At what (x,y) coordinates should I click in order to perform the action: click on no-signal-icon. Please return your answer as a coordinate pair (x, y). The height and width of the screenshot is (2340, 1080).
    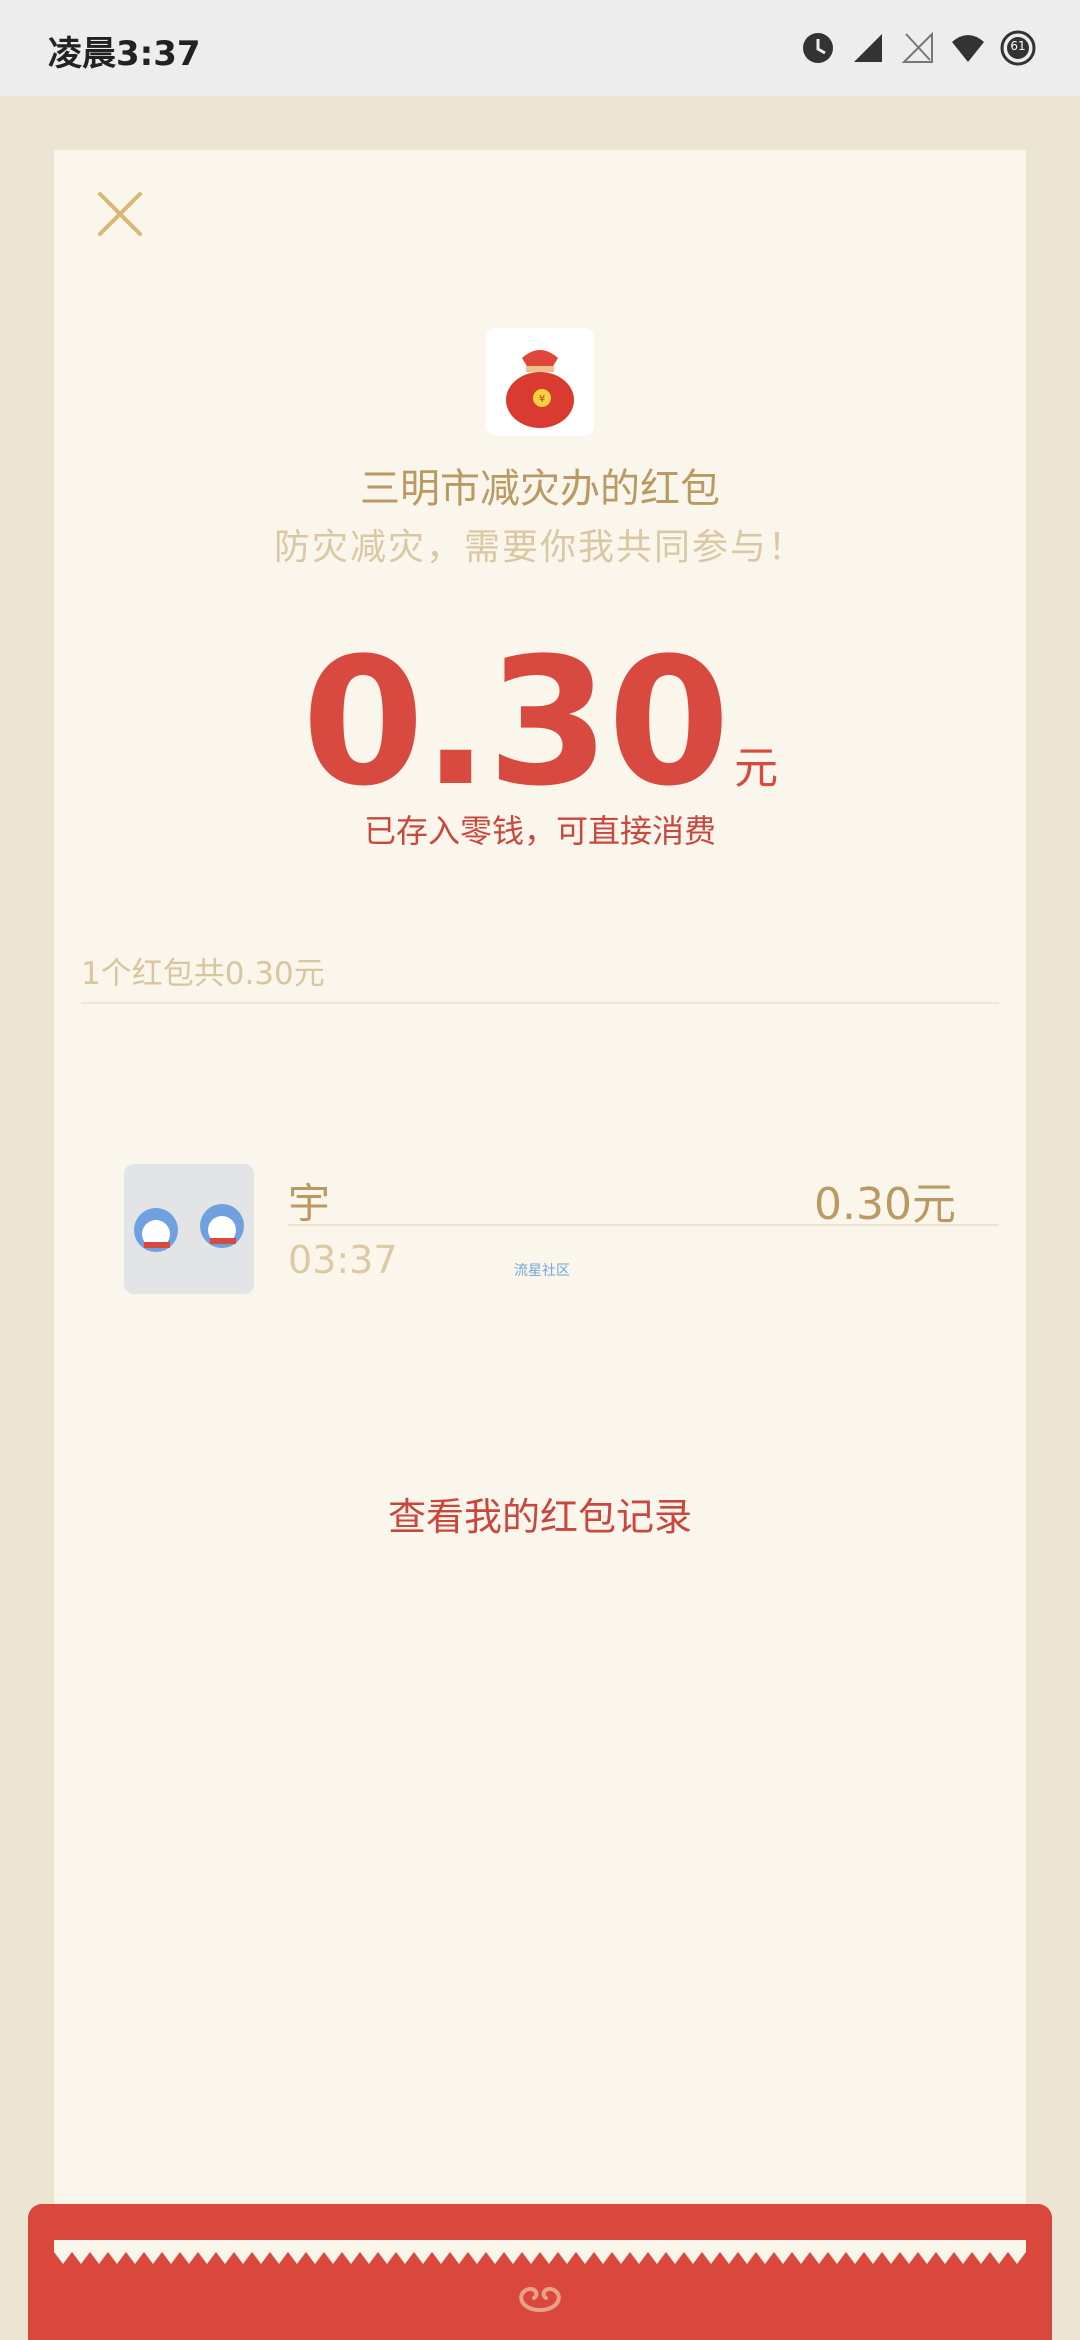
    Looking at the image, I should click on (918, 48).